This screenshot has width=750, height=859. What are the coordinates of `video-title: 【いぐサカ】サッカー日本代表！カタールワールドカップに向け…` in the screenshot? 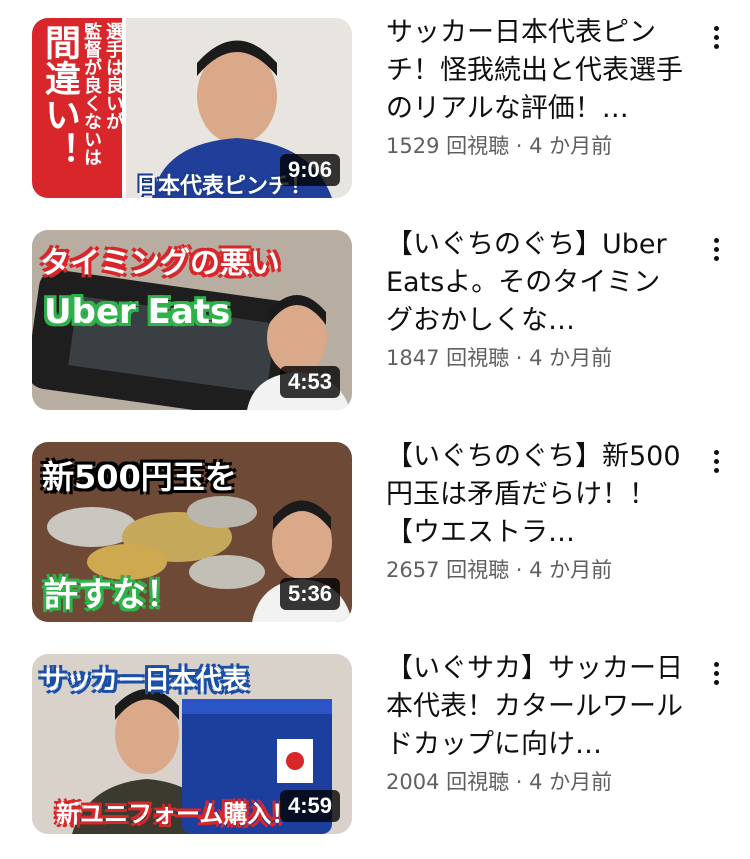 It's located at (536, 707).